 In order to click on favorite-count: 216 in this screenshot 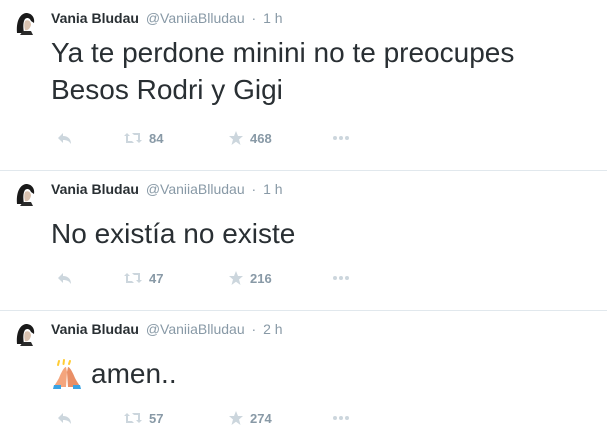, I will do `click(261, 278)`.